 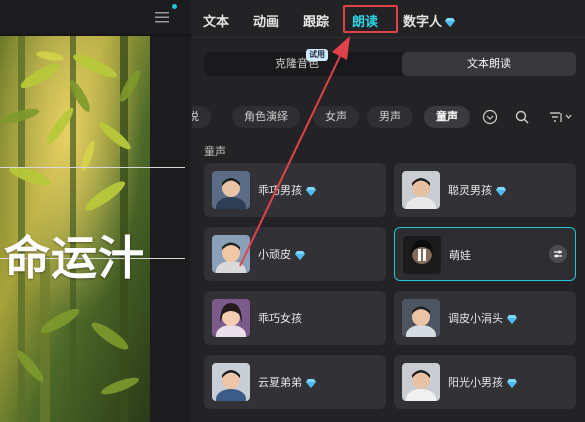 What do you see at coordinates (281, 254) in the screenshot?
I see `voice-name-label: 小顽皮` at bounding box center [281, 254].